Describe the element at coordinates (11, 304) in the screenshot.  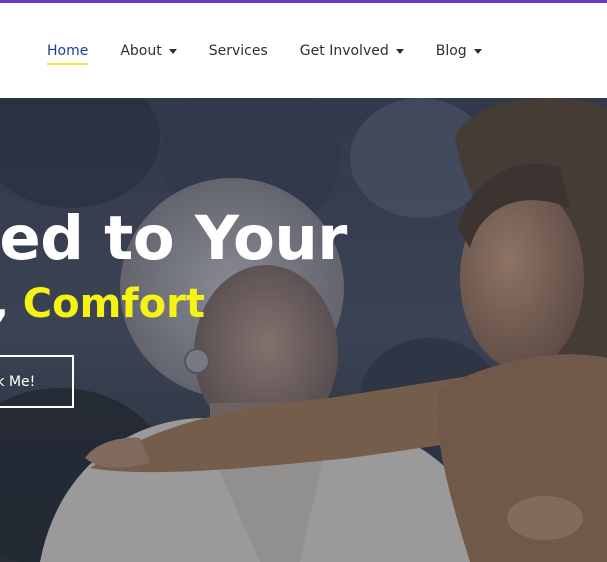
I see `hero-subtitle-prefix: g,` at that location.